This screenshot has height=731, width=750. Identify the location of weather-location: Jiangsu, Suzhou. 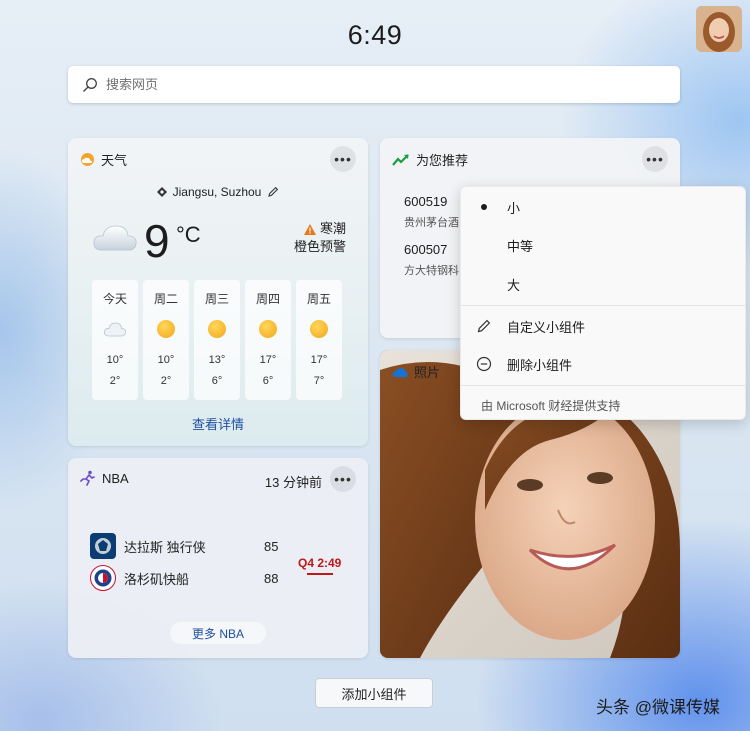
(218, 192).